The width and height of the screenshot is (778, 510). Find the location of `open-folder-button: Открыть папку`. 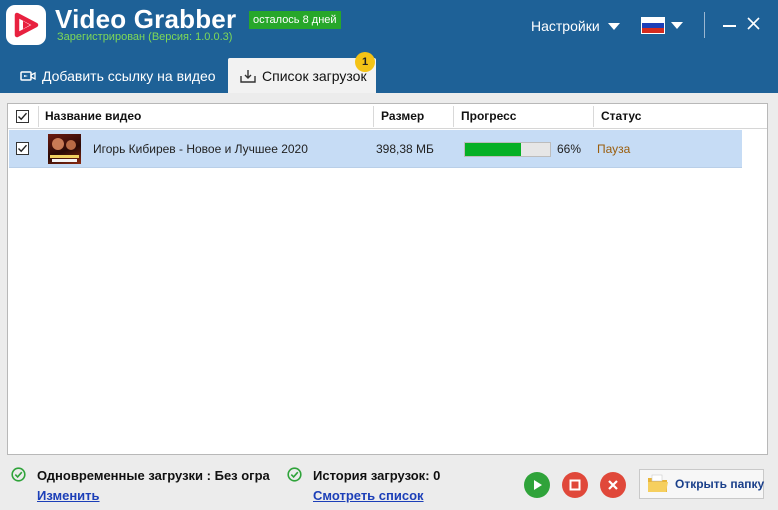

open-folder-button: Открыть папку is located at coordinates (701, 484).